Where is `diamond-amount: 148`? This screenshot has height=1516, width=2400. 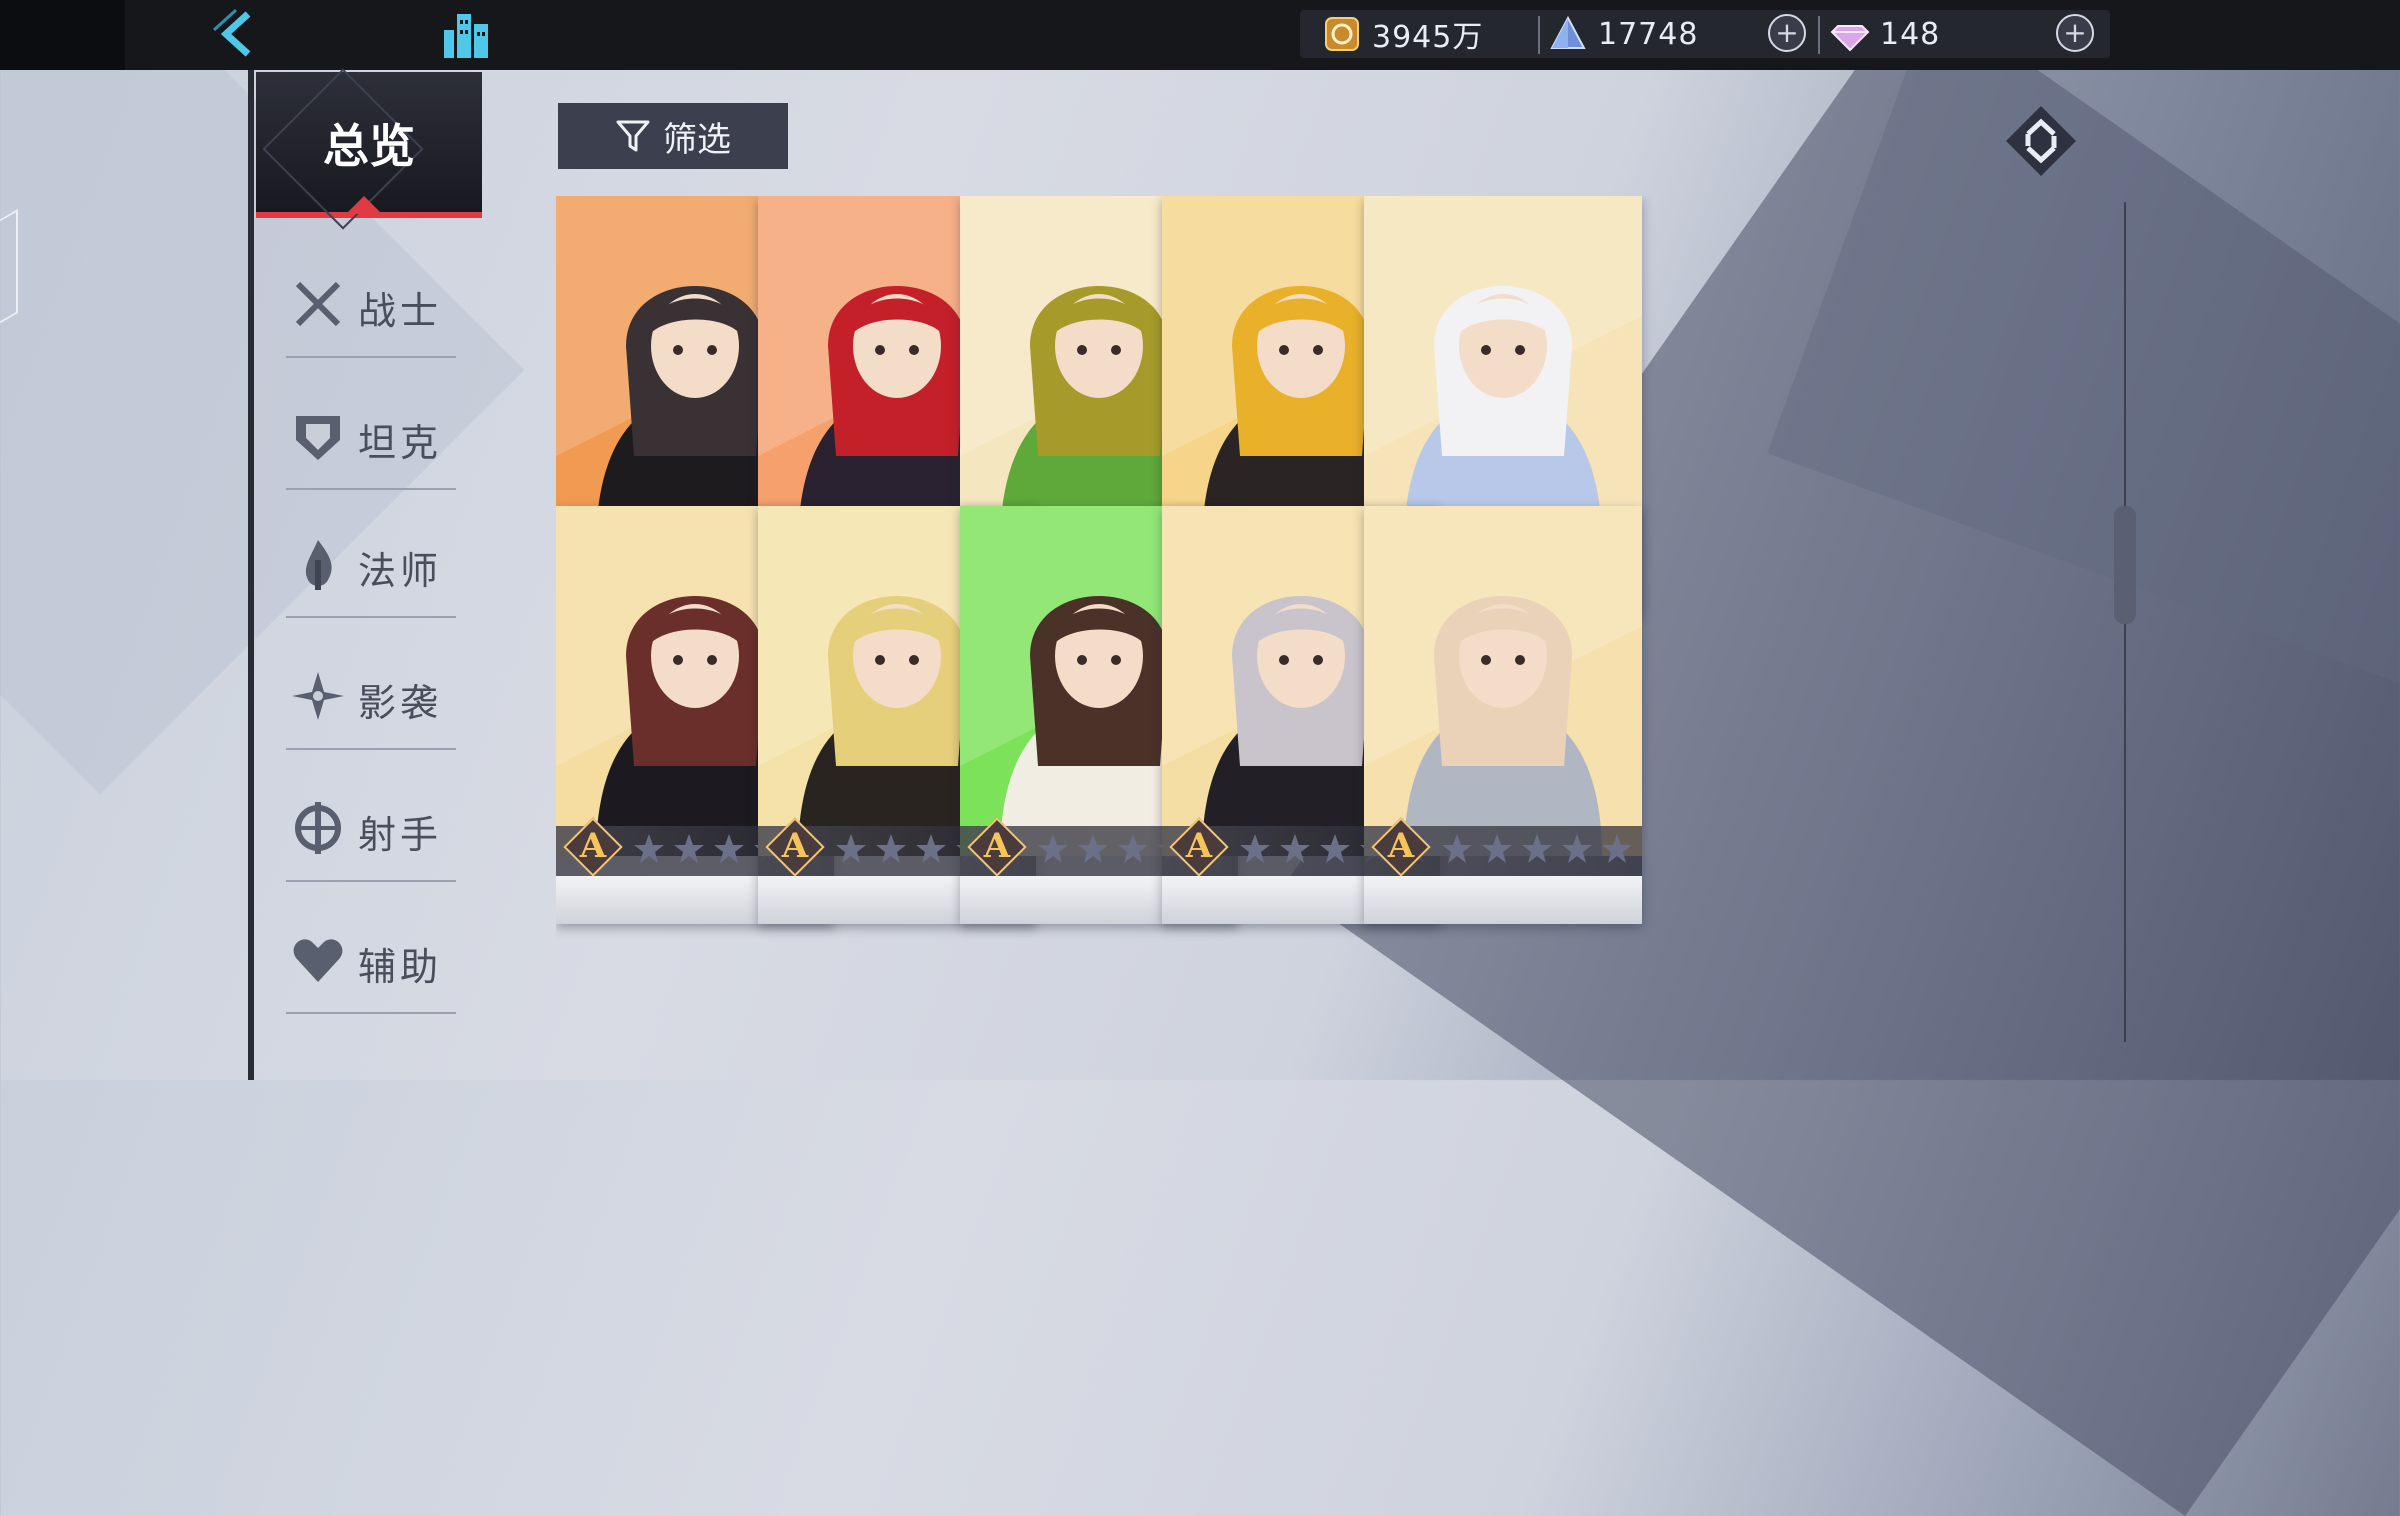 diamond-amount: 148 is located at coordinates (1910, 34).